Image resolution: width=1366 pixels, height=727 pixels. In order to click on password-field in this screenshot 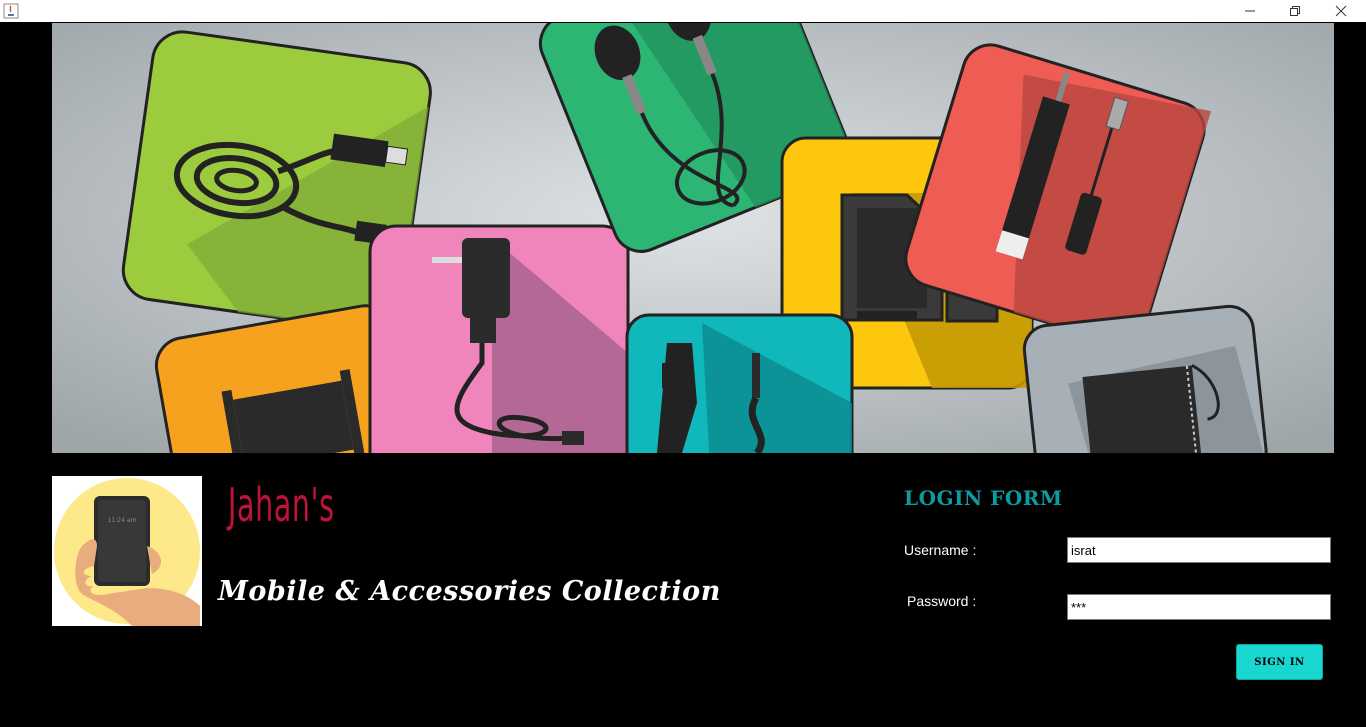, I will do `click(1199, 607)`.